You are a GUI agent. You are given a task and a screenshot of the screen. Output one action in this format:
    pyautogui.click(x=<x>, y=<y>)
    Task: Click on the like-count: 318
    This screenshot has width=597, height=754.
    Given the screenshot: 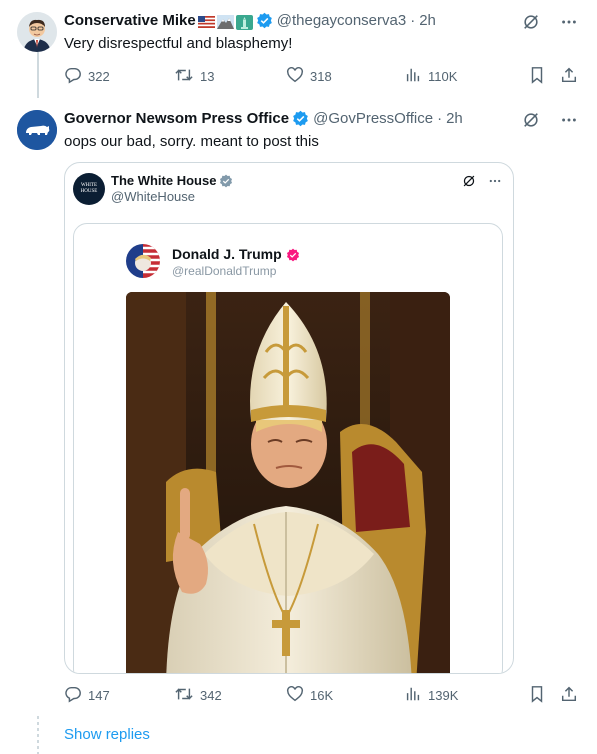 What is the action you would take?
    pyautogui.click(x=321, y=76)
    